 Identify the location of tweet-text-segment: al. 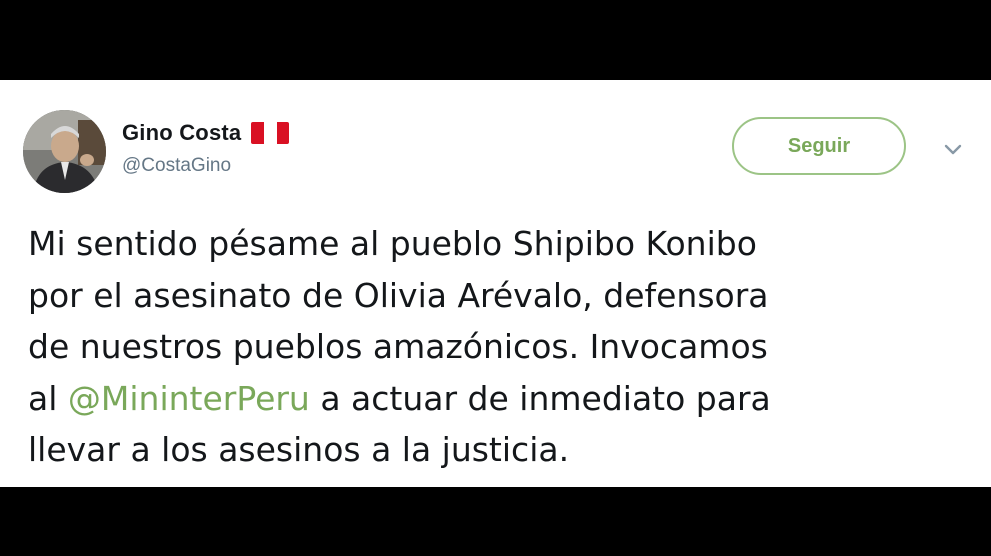
(48, 398).